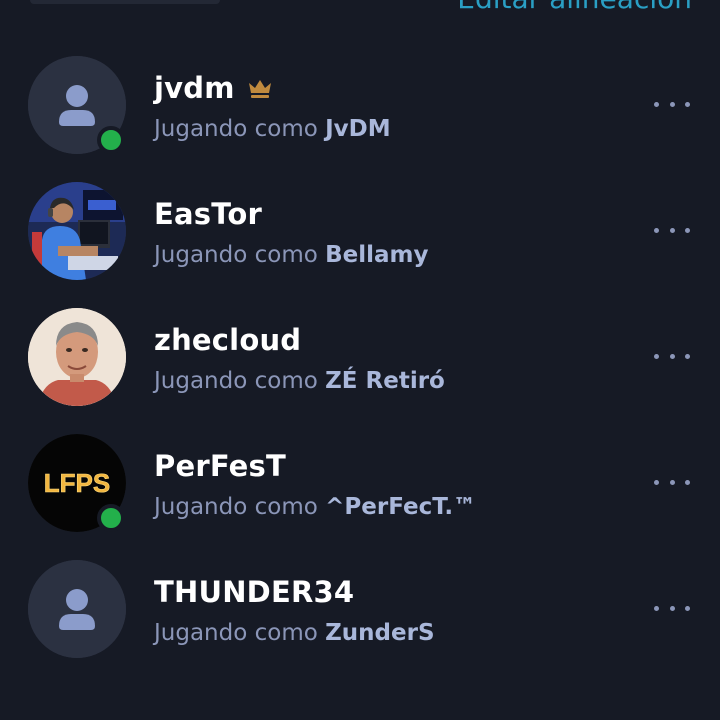 Image resolution: width=720 pixels, height=720 pixels. I want to click on svg-text: LFPS, so click(77, 483).